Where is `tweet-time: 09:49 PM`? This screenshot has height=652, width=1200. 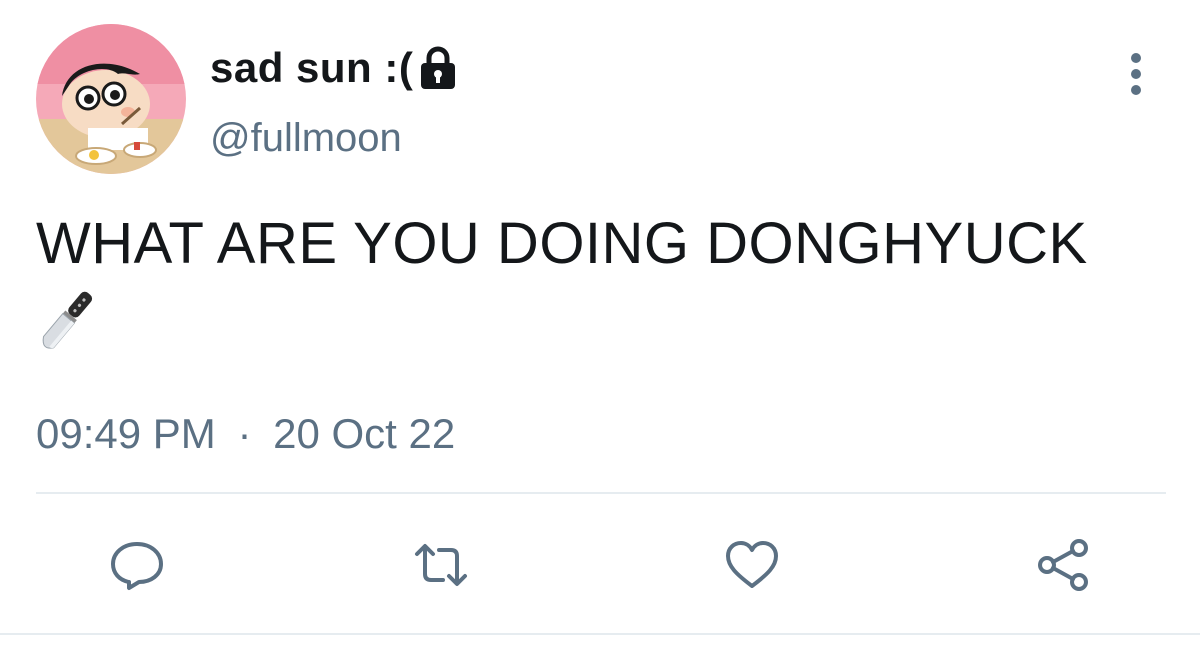 tweet-time: 09:49 PM is located at coordinates (126, 433).